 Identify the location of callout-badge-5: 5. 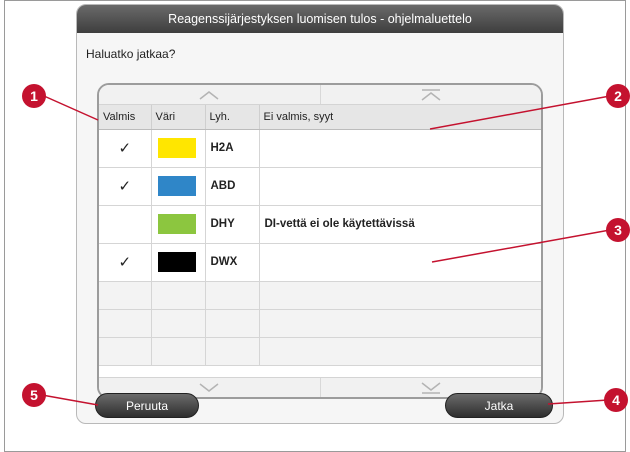
(34, 395).